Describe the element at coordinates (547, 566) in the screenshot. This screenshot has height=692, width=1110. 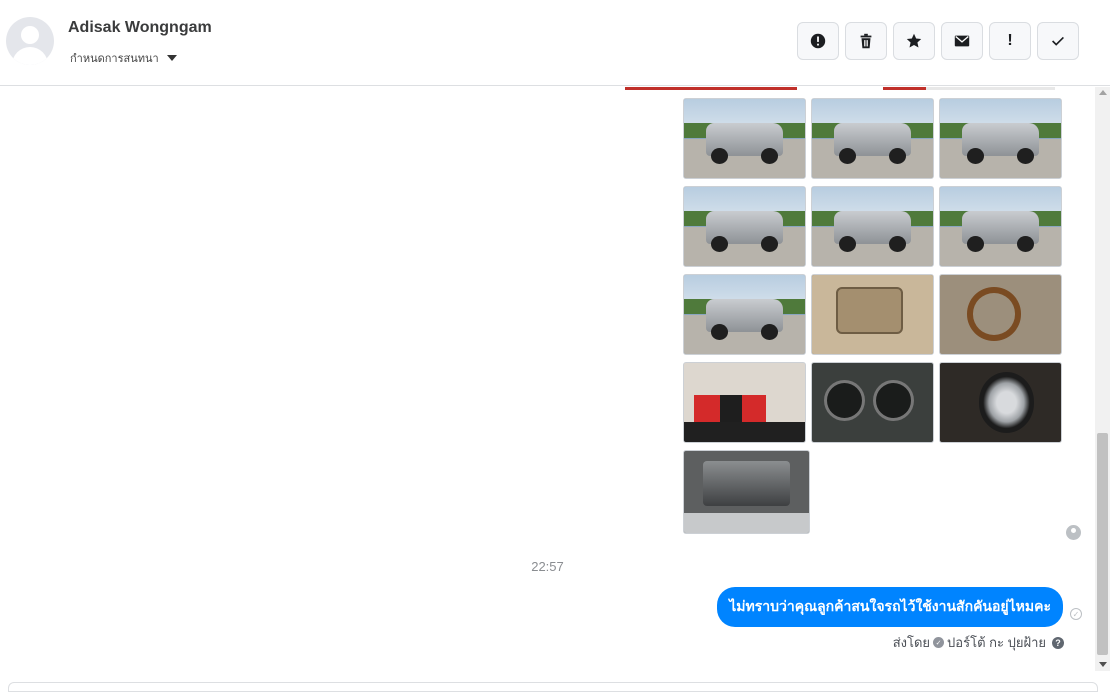
I see `message-timestamp: 22:57` at that location.